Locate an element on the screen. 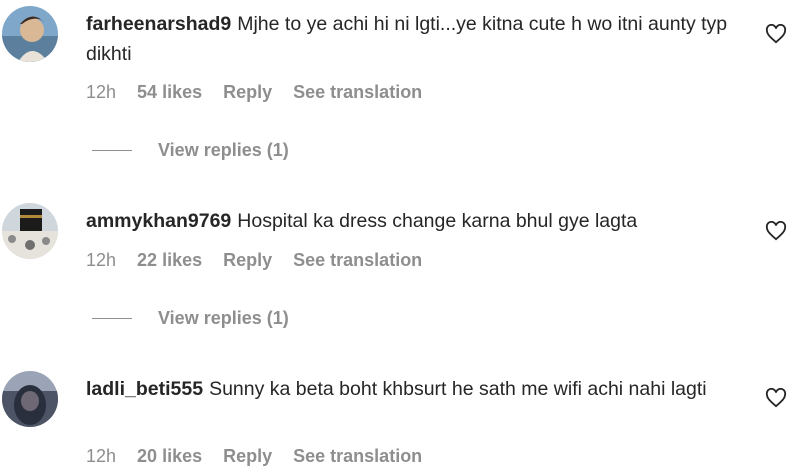  comment-meta: 12h 54 likes Reply See translation is located at coordinates (254, 92).